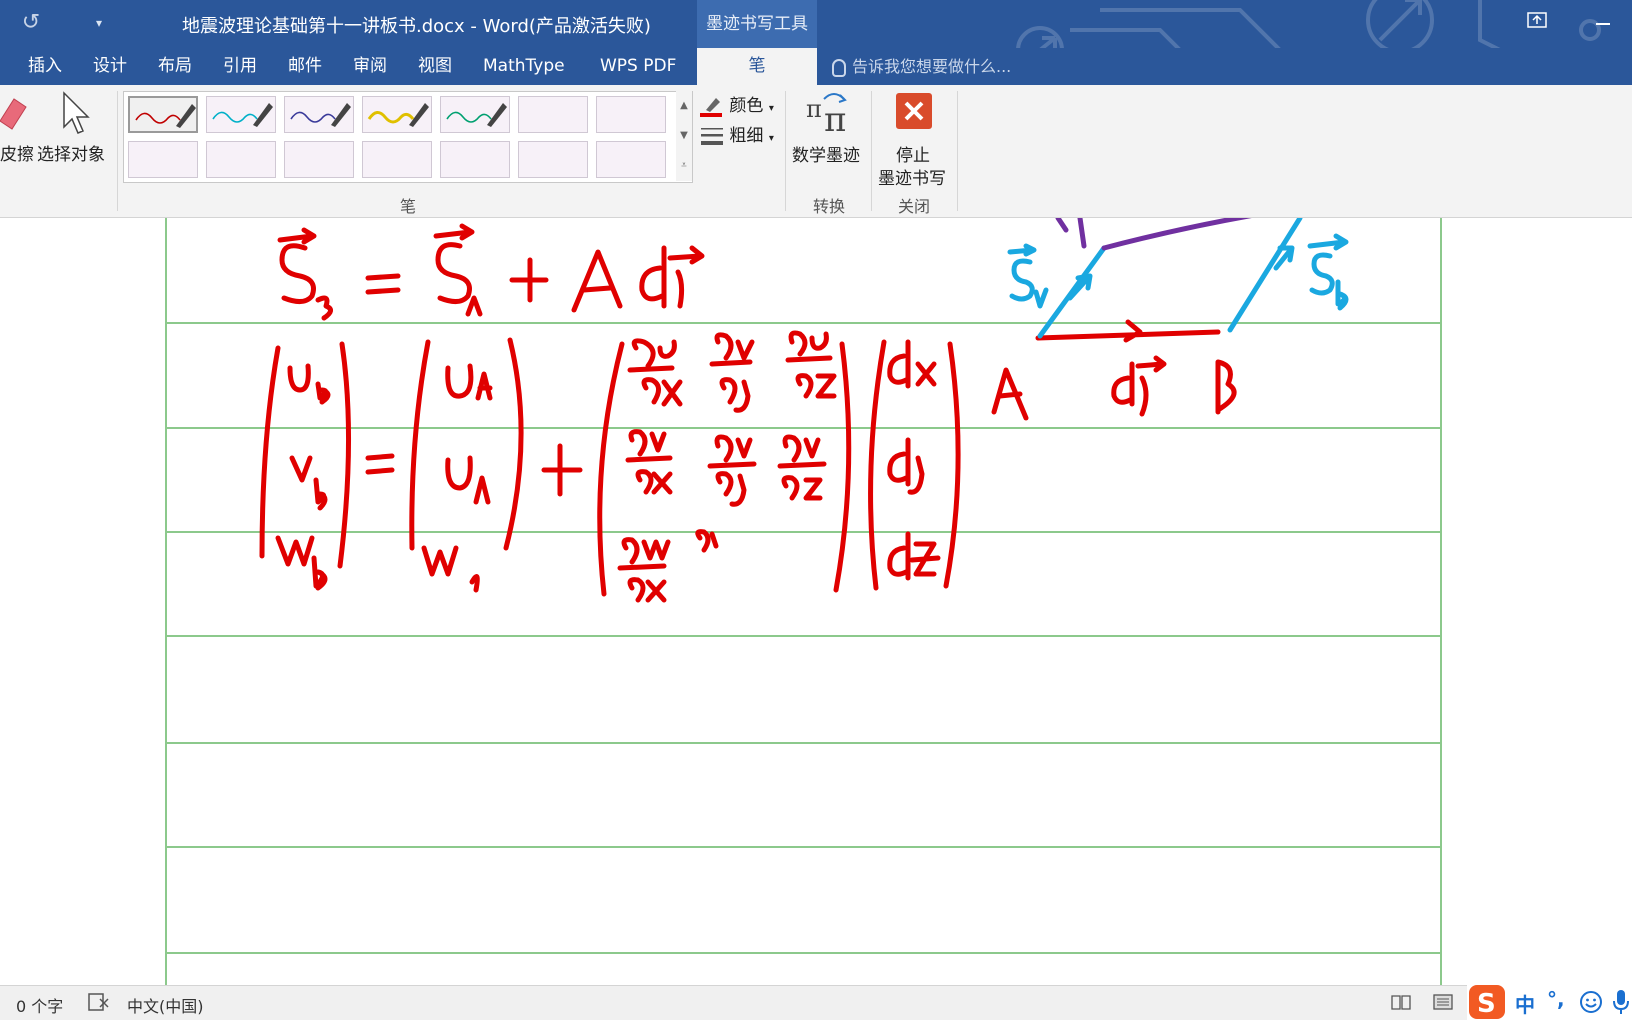 The height and width of the screenshot is (1020, 1632). Describe the element at coordinates (914, 111) in the screenshot. I see `close-icon` at that location.